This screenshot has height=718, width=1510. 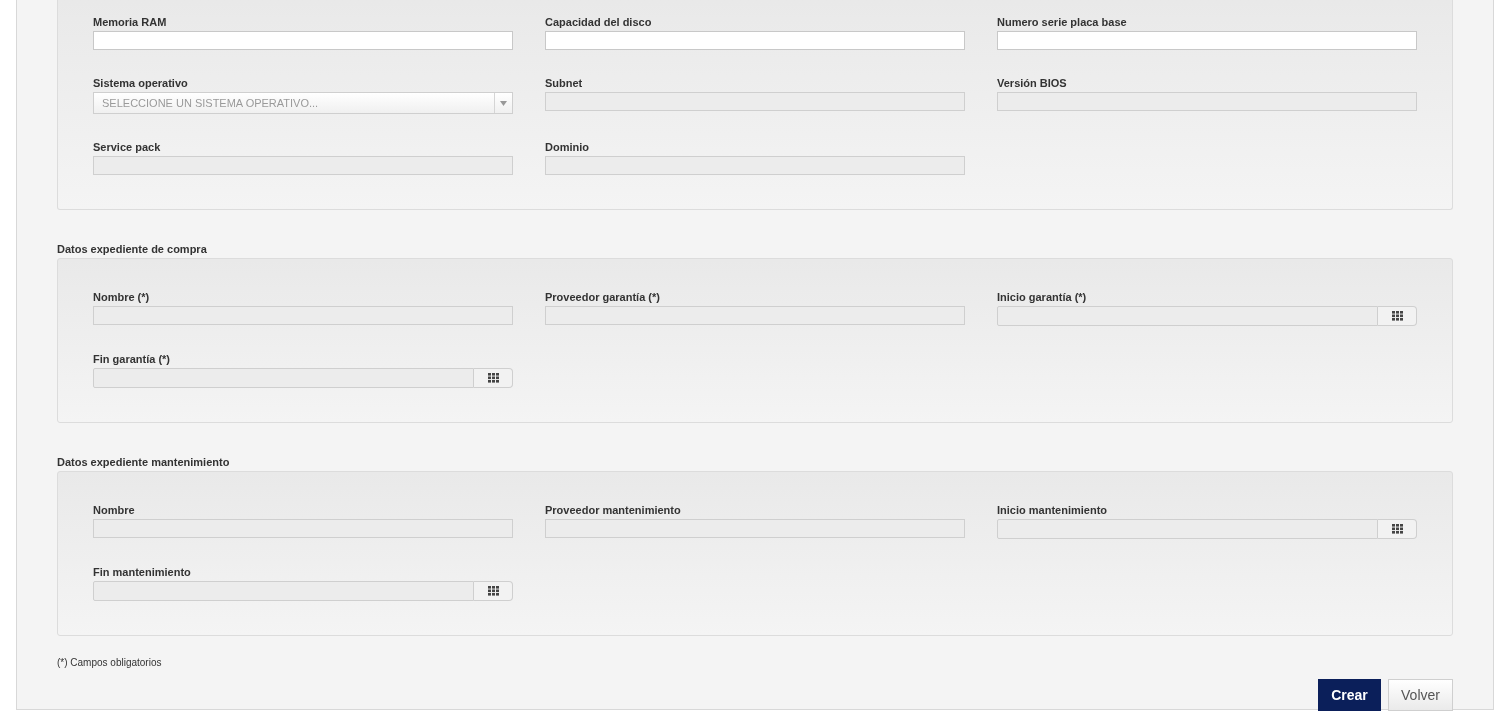 I want to click on field-label: Subnet, so click(x=564, y=83).